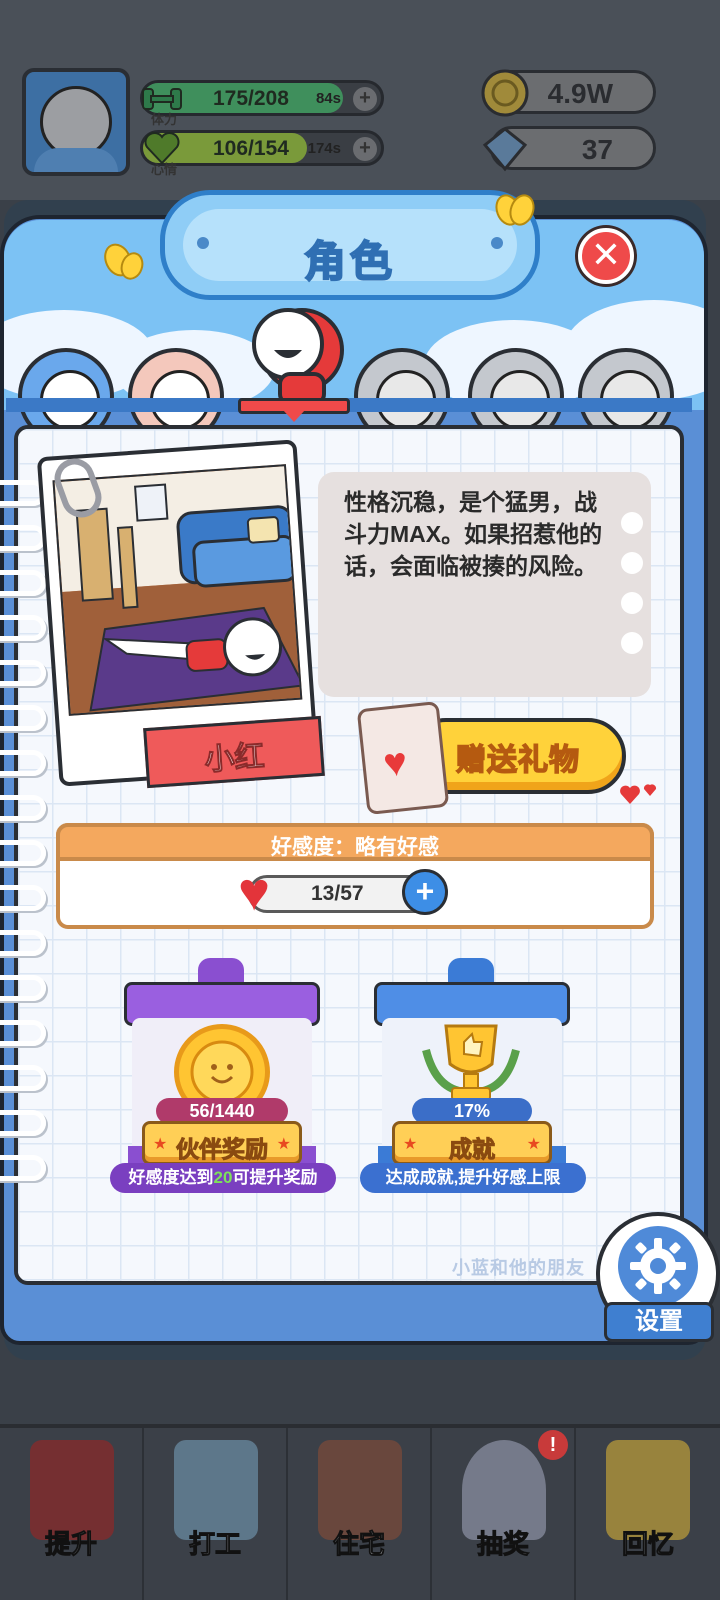 The height and width of the screenshot is (1600, 720). What do you see at coordinates (234, 758) in the screenshot?
I see `character-name: 小红` at bounding box center [234, 758].